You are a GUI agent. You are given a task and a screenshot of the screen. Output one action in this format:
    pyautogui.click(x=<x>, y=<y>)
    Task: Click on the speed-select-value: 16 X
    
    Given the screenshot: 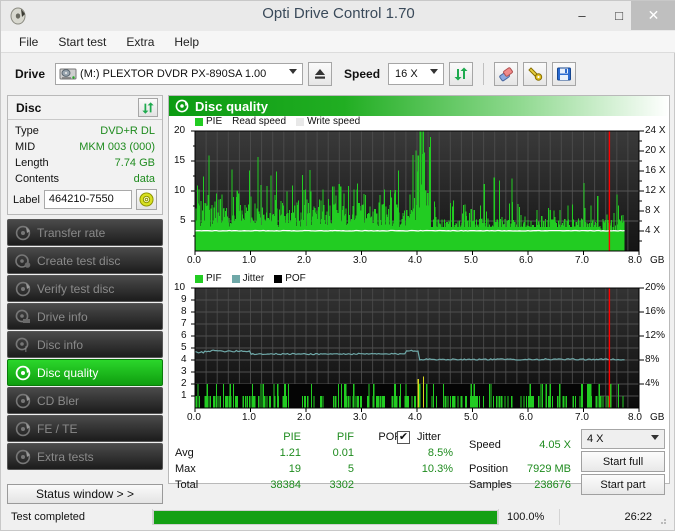 What is the action you would take?
    pyautogui.click(x=406, y=74)
    